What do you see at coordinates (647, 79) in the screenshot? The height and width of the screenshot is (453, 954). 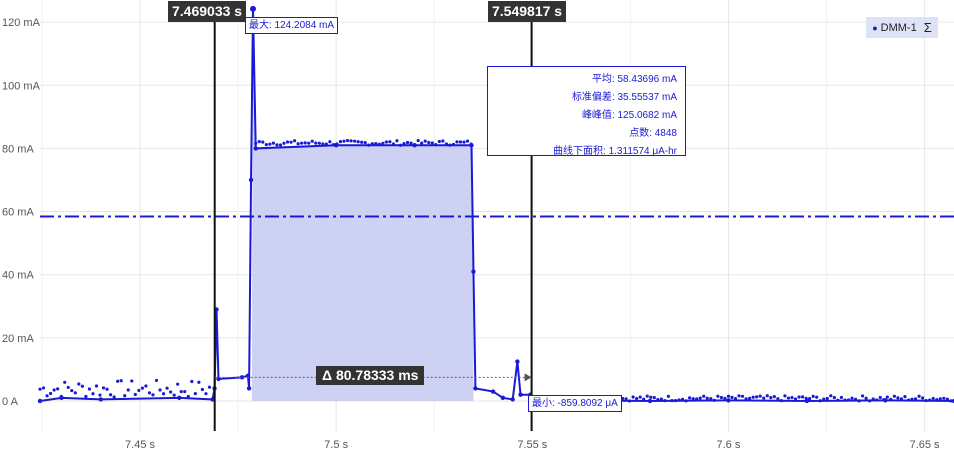 I see `stat-value: 58.43696 mA` at bounding box center [647, 79].